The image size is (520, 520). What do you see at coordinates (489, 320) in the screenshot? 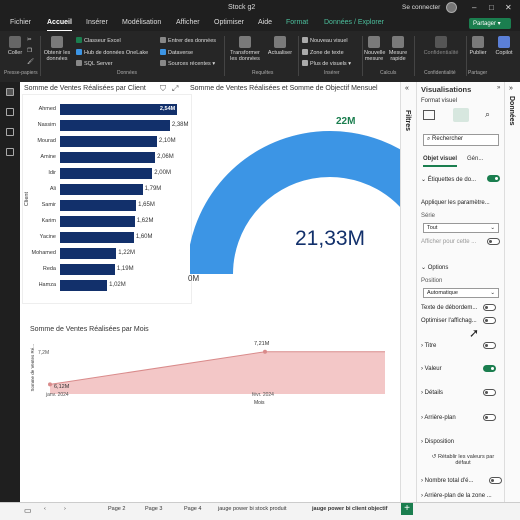
I see `optimize-toggle` at bounding box center [489, 320].